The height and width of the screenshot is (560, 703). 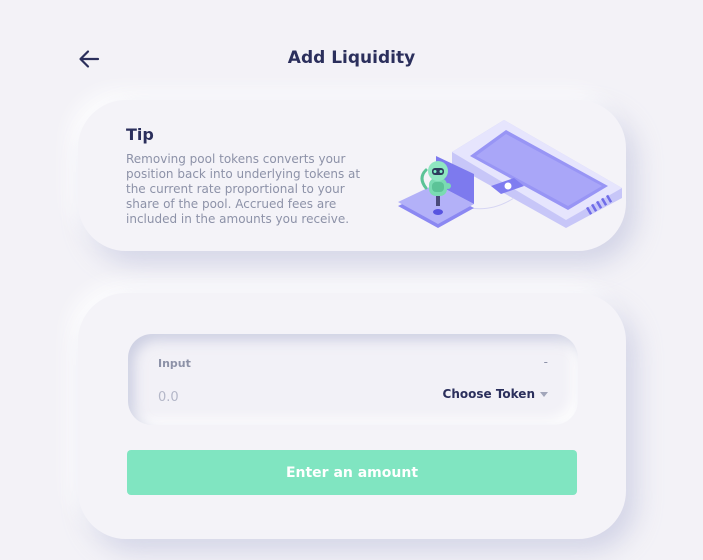 I want to click on choose-token-button: Choose Token, so click(x=495, y=394).